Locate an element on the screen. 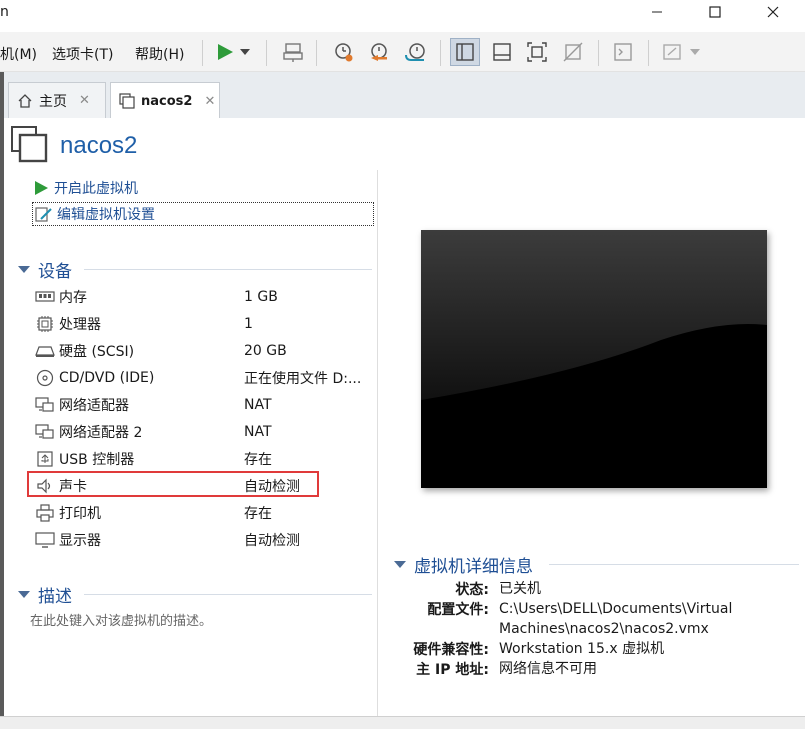 This screenshot has height=729, width=805. unity-icon is located at coordinates (573, 52).